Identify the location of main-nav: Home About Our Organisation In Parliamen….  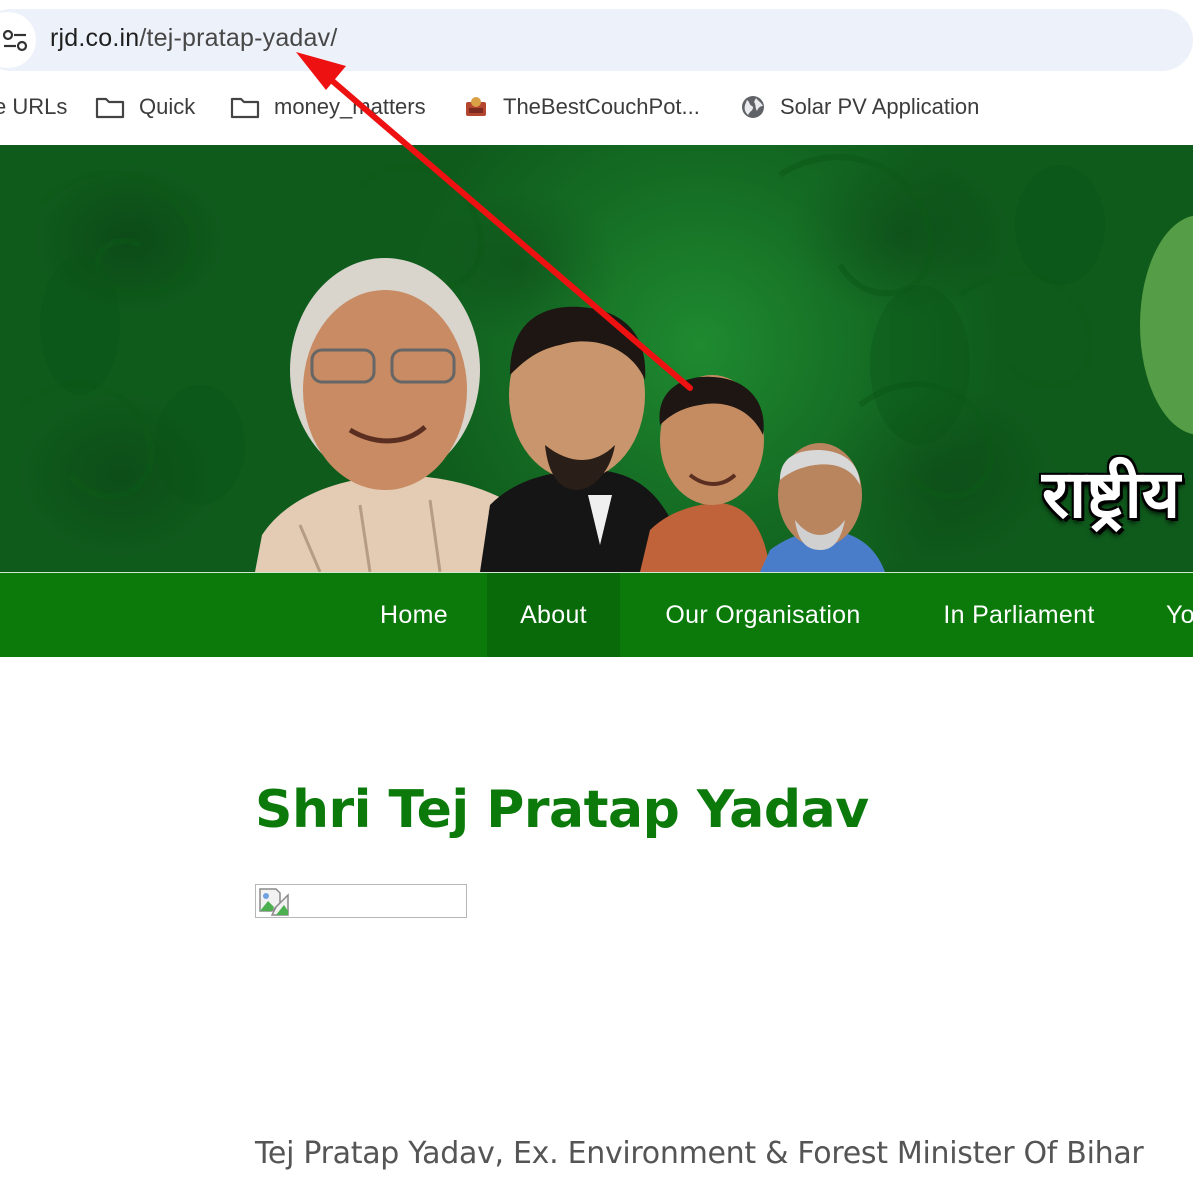
(596, 614).